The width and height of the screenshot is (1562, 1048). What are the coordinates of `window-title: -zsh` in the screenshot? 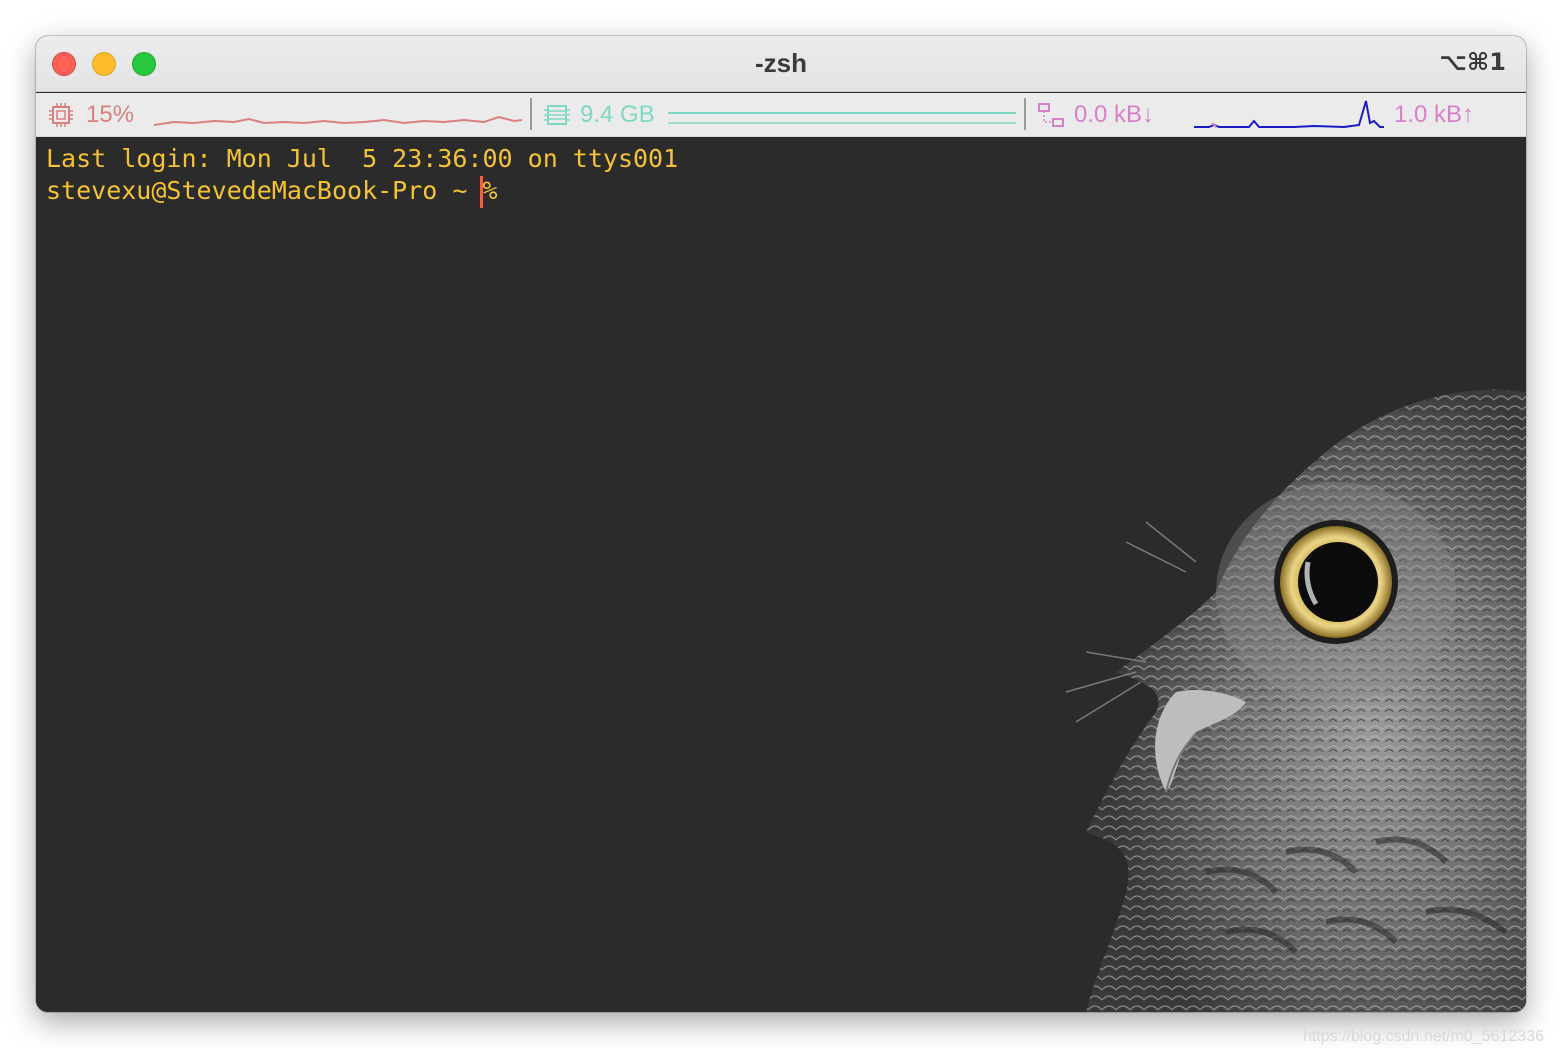 It's located at (781, 63).